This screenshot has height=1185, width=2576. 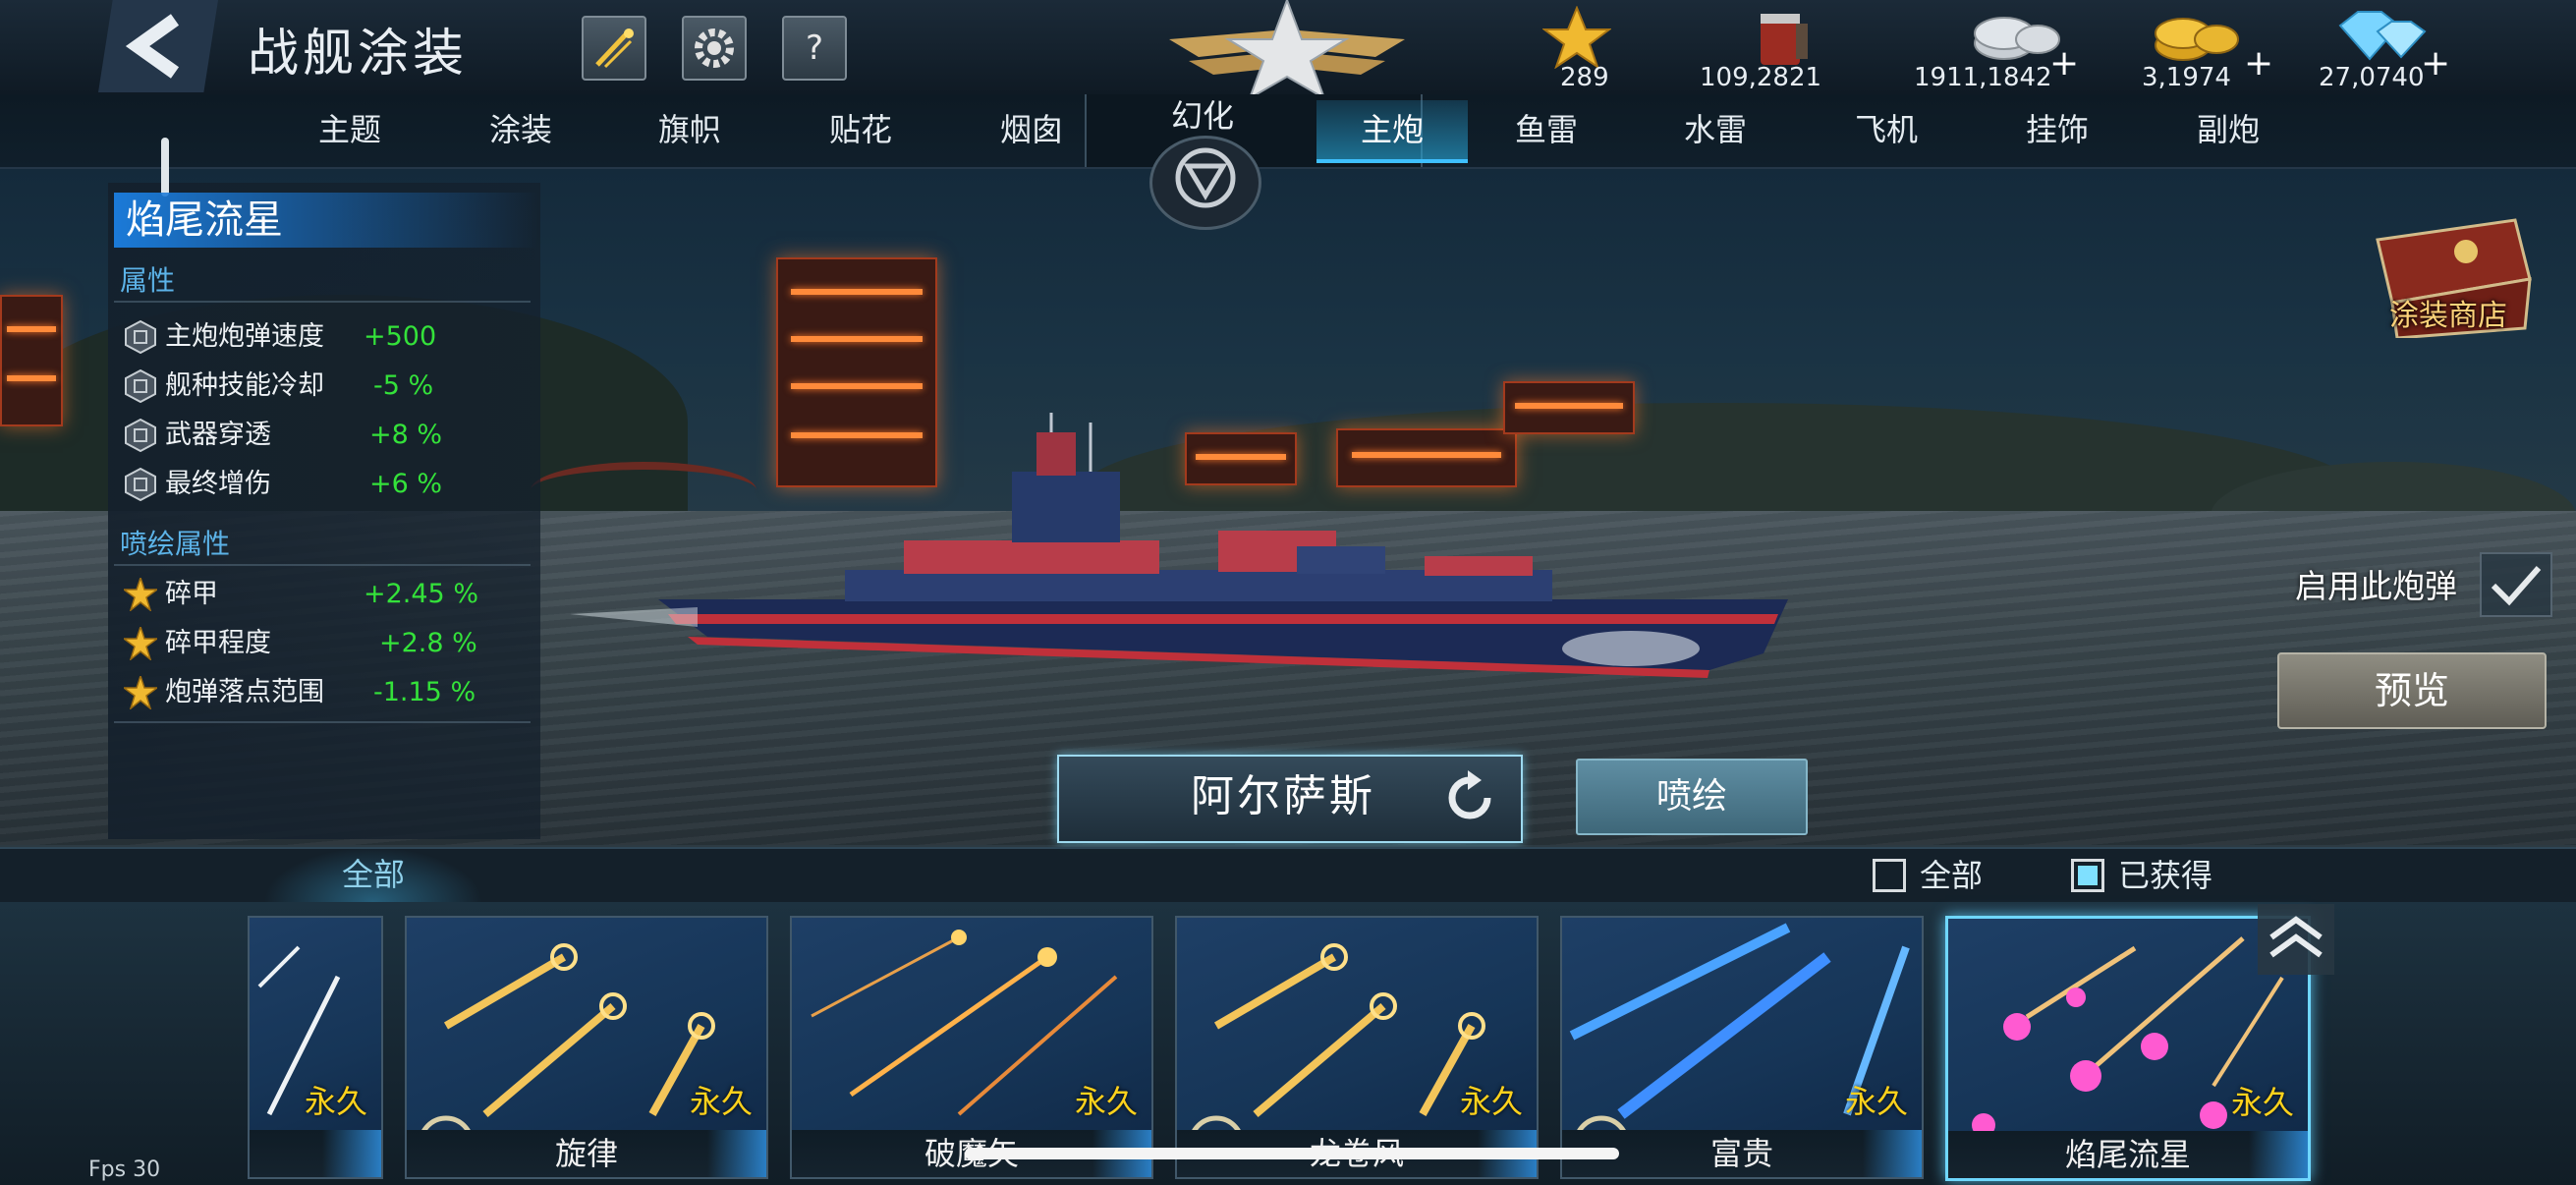 What do you see at coordinates (2165, 876) in the screenshot?
I see `owned-checkbox-label: 已获得` at bounding box center [2165, 876].